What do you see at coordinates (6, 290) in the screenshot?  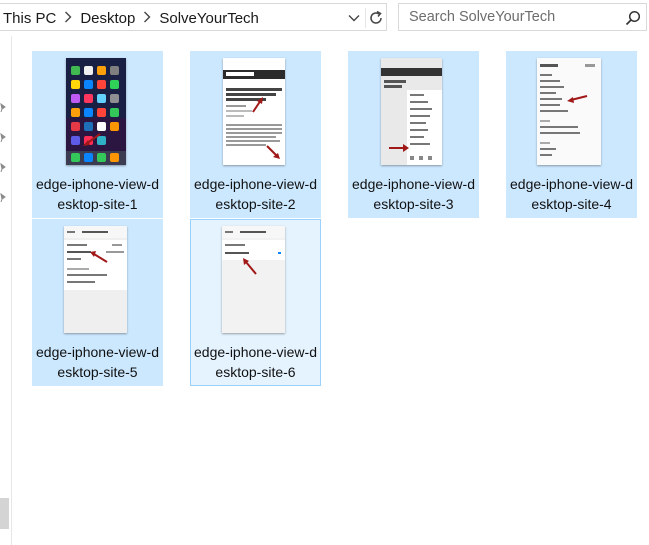 I see `navigation-pane` at bounding box center [6, 290].